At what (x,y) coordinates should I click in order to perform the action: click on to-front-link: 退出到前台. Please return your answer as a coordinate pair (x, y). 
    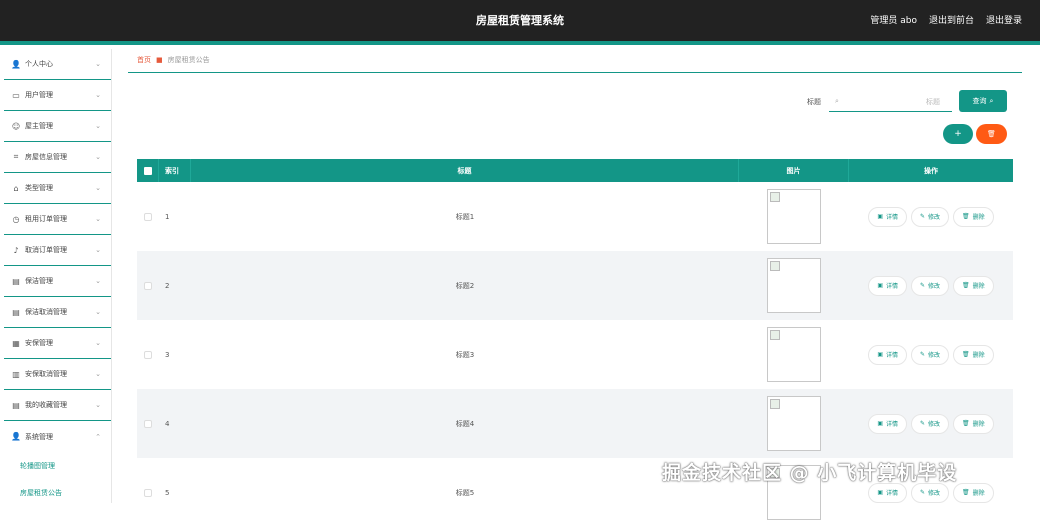
    Looking at the image, I should click on (951, 19).